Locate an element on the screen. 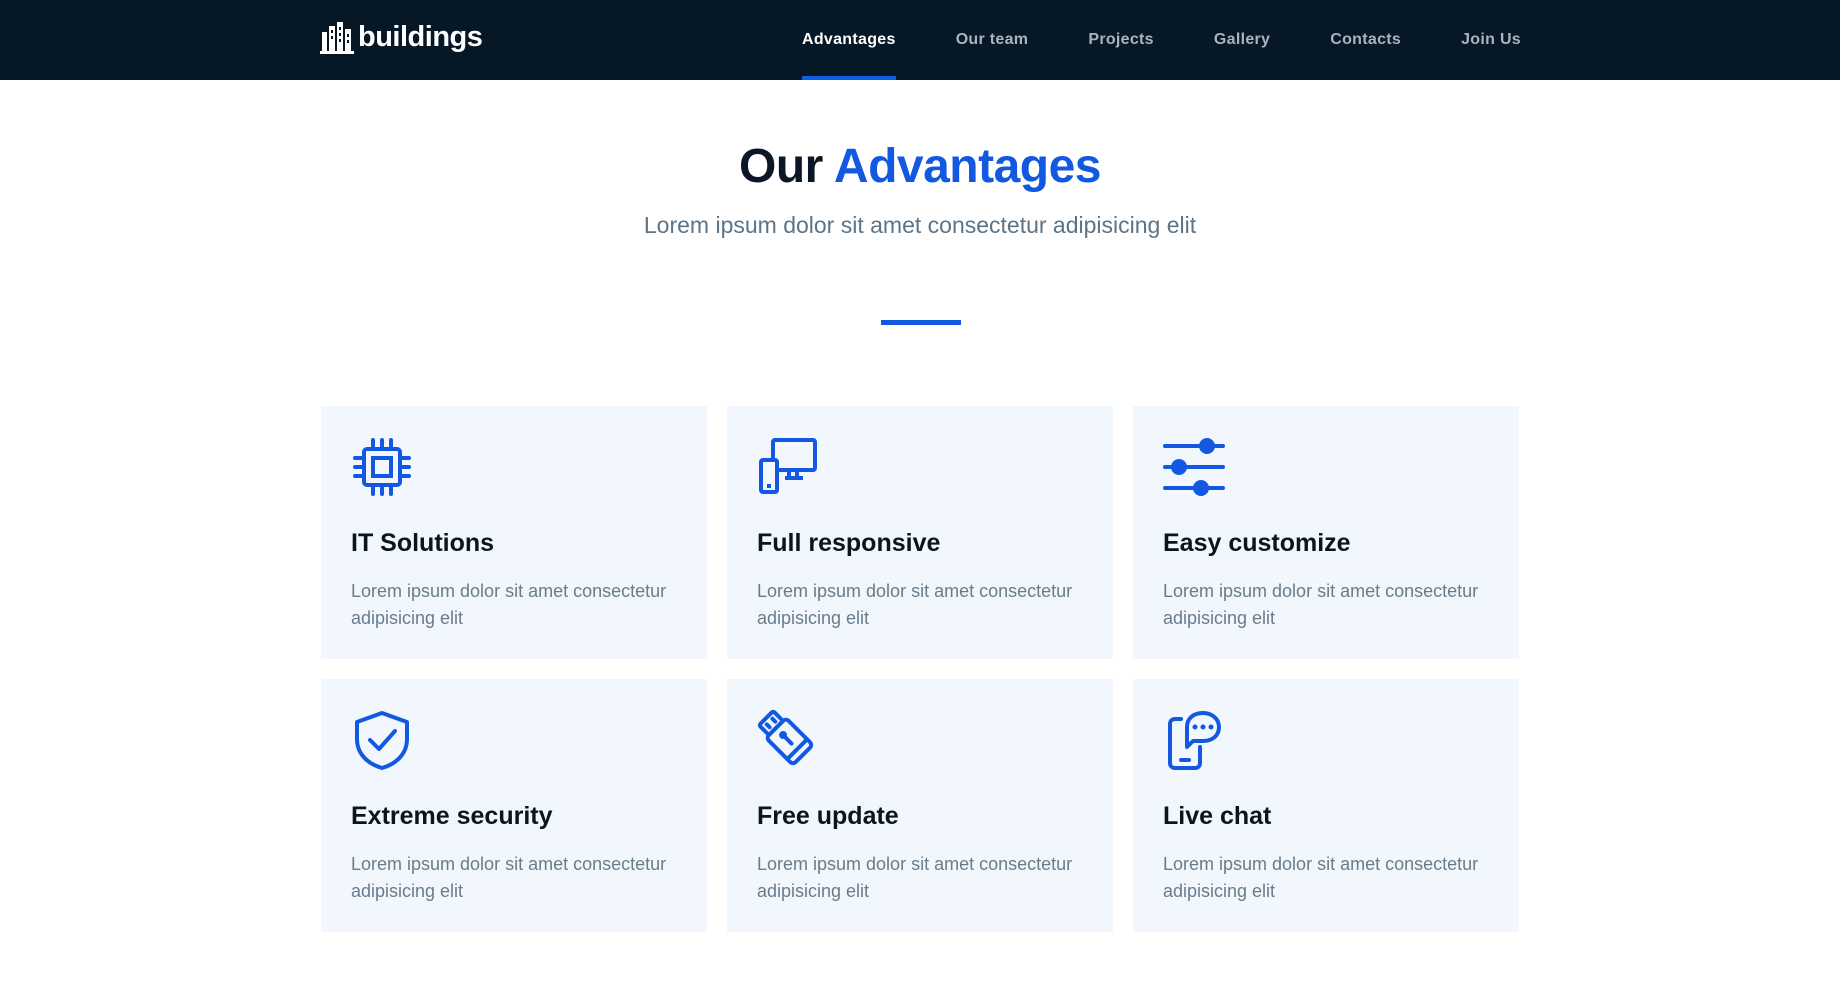 The image size is (1840, 1000). usb-drive-icon is located at coordinates (785, 737).